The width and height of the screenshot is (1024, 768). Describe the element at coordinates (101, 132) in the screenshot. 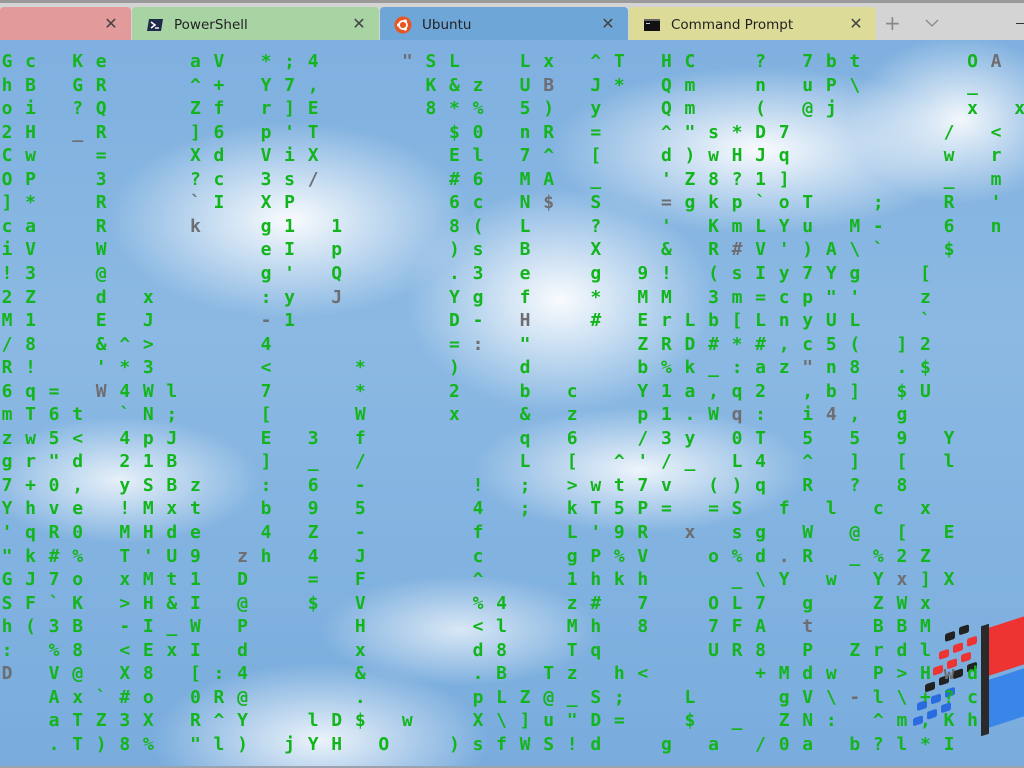

I see `matrix-char: R` at that location.